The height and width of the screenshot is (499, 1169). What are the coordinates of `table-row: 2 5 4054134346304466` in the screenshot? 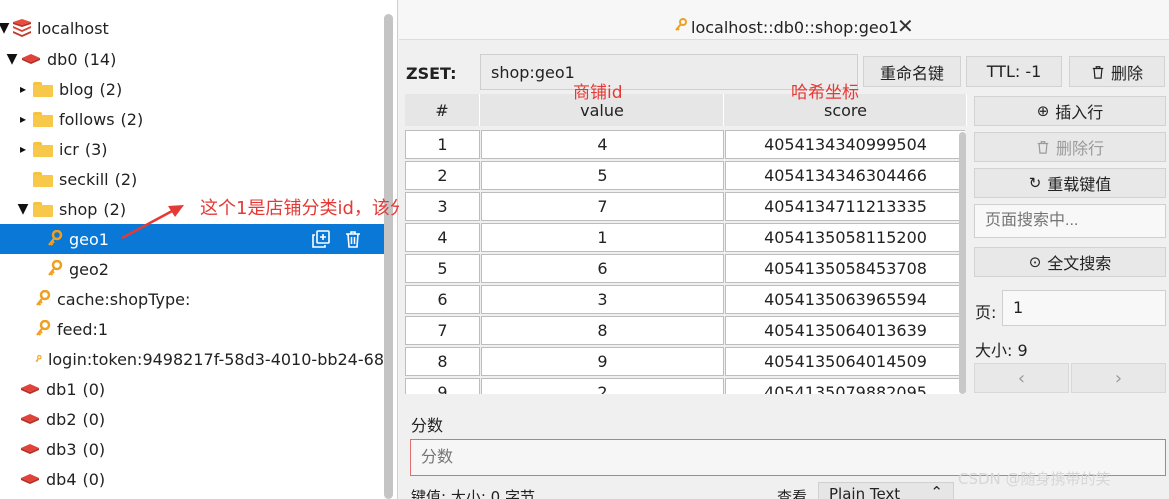 It's located at (685, 176).